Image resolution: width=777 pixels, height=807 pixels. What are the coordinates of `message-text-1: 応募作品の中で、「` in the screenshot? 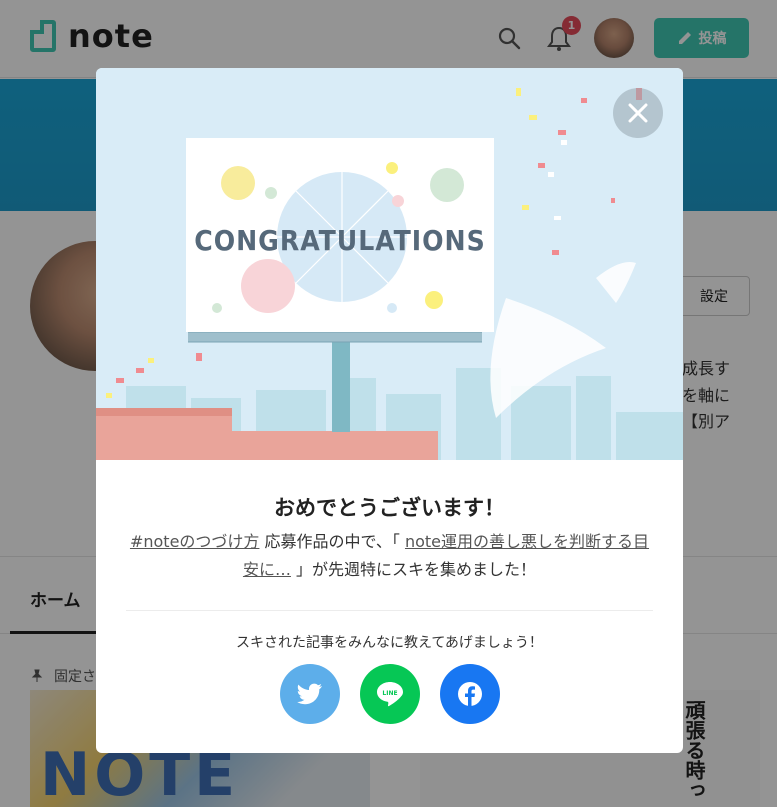 It's located at (332, 541).